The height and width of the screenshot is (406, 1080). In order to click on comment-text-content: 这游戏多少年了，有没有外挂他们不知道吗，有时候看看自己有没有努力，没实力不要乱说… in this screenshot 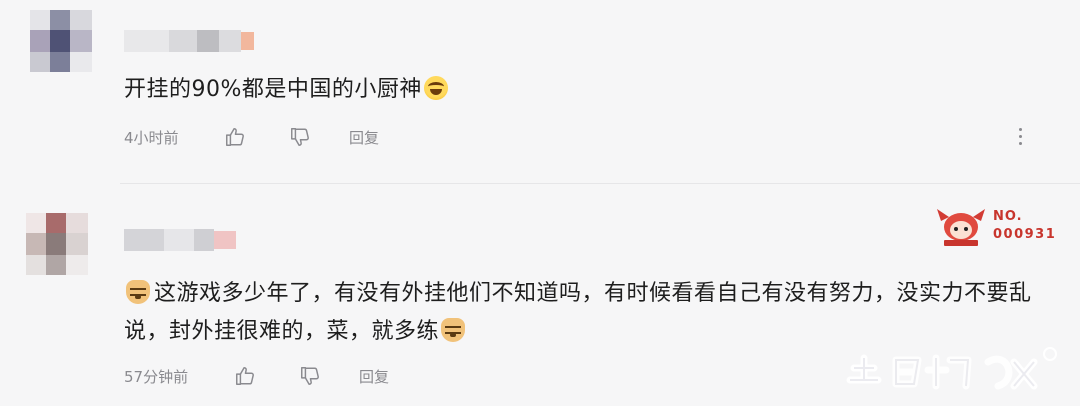, I will do `click(578, 312)`.